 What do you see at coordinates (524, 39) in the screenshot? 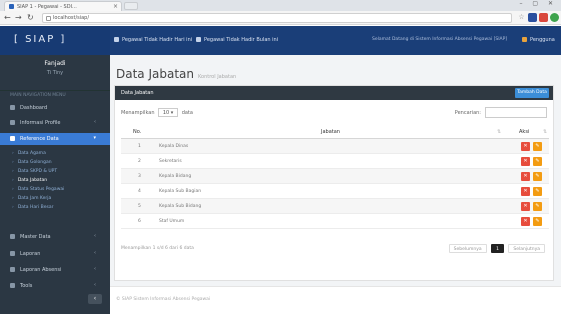
I see `avatar` at bounding box center [524, 39].